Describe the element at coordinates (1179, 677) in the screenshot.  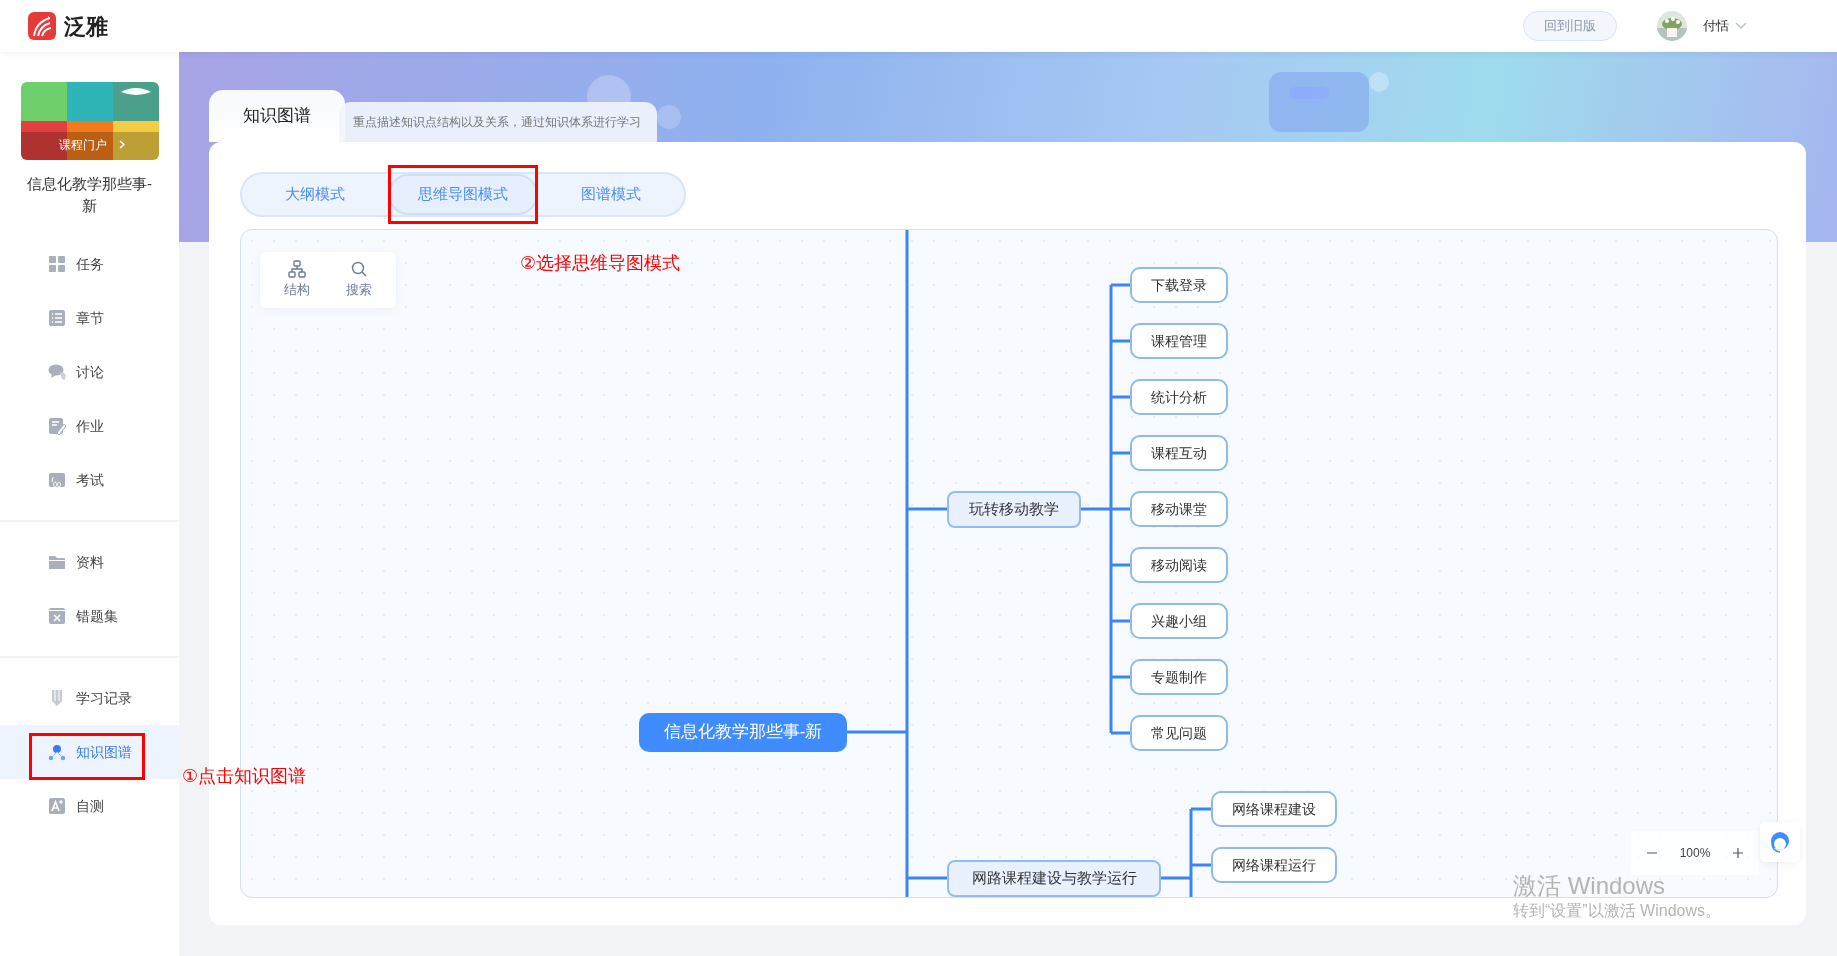
I see `leaf-node: 专题制作` at that location.